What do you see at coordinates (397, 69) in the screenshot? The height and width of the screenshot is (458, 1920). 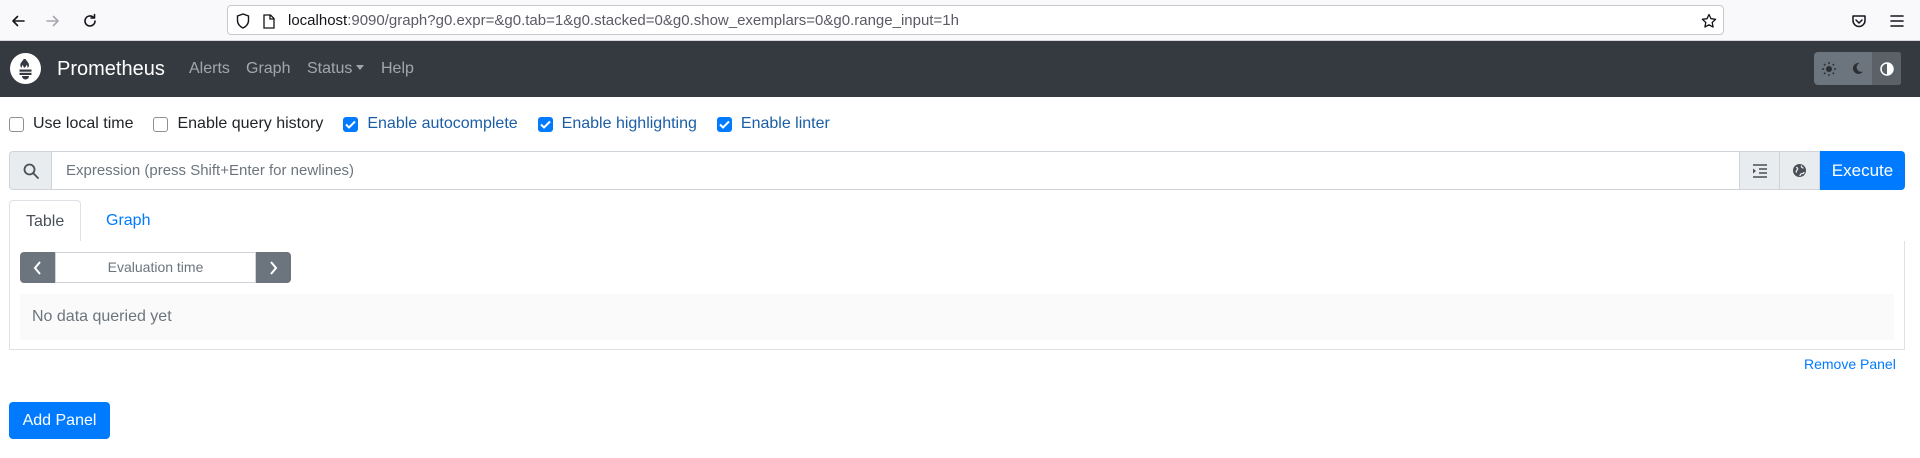 I see `nav-link-help: Help` at bounding box center [397, 69].